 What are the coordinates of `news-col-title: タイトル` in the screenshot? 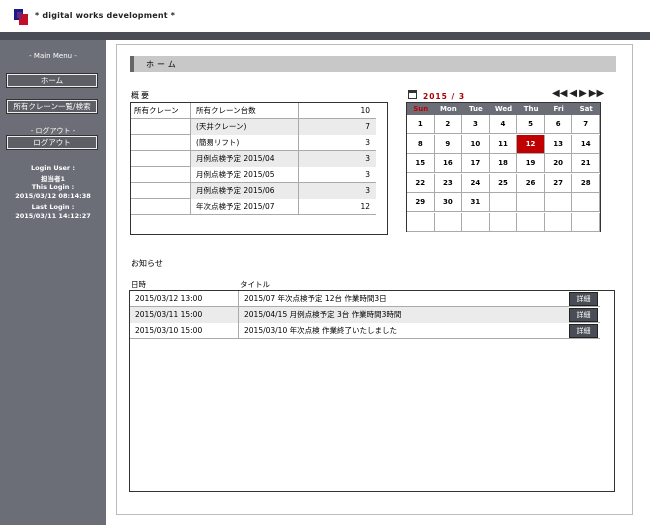 It's located at (255, 284).